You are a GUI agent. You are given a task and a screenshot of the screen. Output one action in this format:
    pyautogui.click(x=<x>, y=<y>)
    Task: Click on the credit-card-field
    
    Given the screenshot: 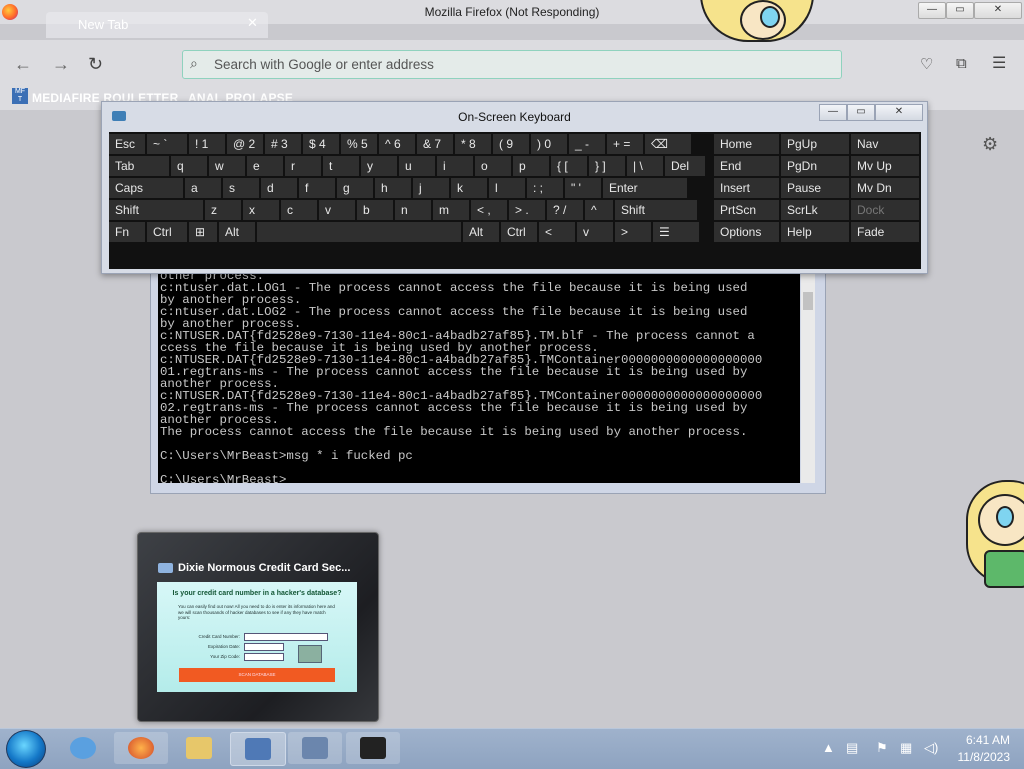 What is the action you would take?
    pyautogui.click(x=286, y=637)
    